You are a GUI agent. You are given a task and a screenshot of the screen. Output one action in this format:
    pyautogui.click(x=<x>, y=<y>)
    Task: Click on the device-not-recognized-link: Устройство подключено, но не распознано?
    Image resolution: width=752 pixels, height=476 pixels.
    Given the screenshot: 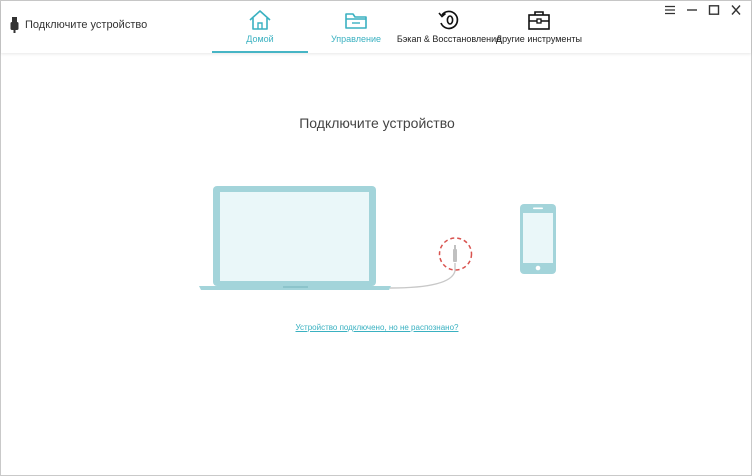 What is the action you would take?
    pyautogui.click(x=376, y=327)
    